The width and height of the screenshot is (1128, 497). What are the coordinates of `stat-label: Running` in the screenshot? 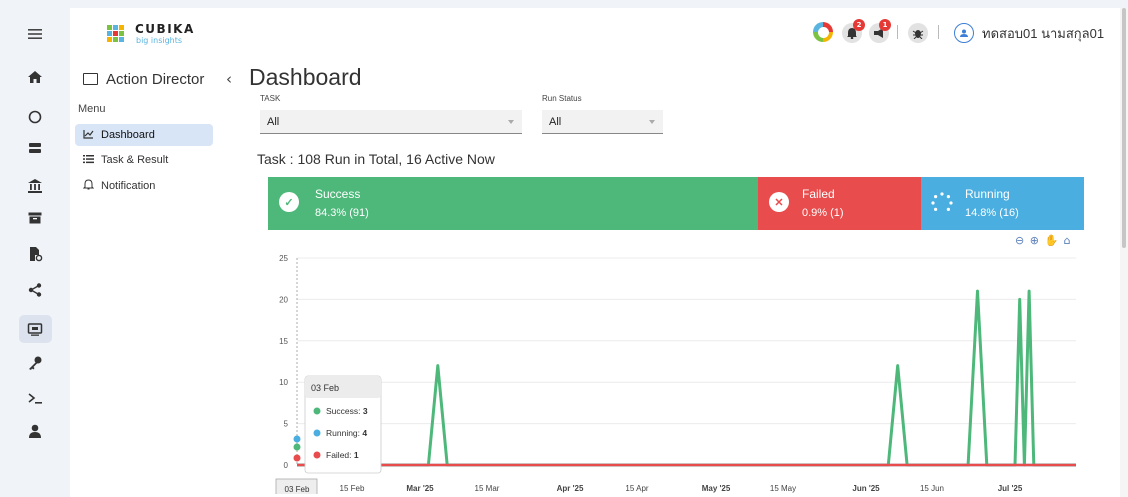 It's located at (987, 194).